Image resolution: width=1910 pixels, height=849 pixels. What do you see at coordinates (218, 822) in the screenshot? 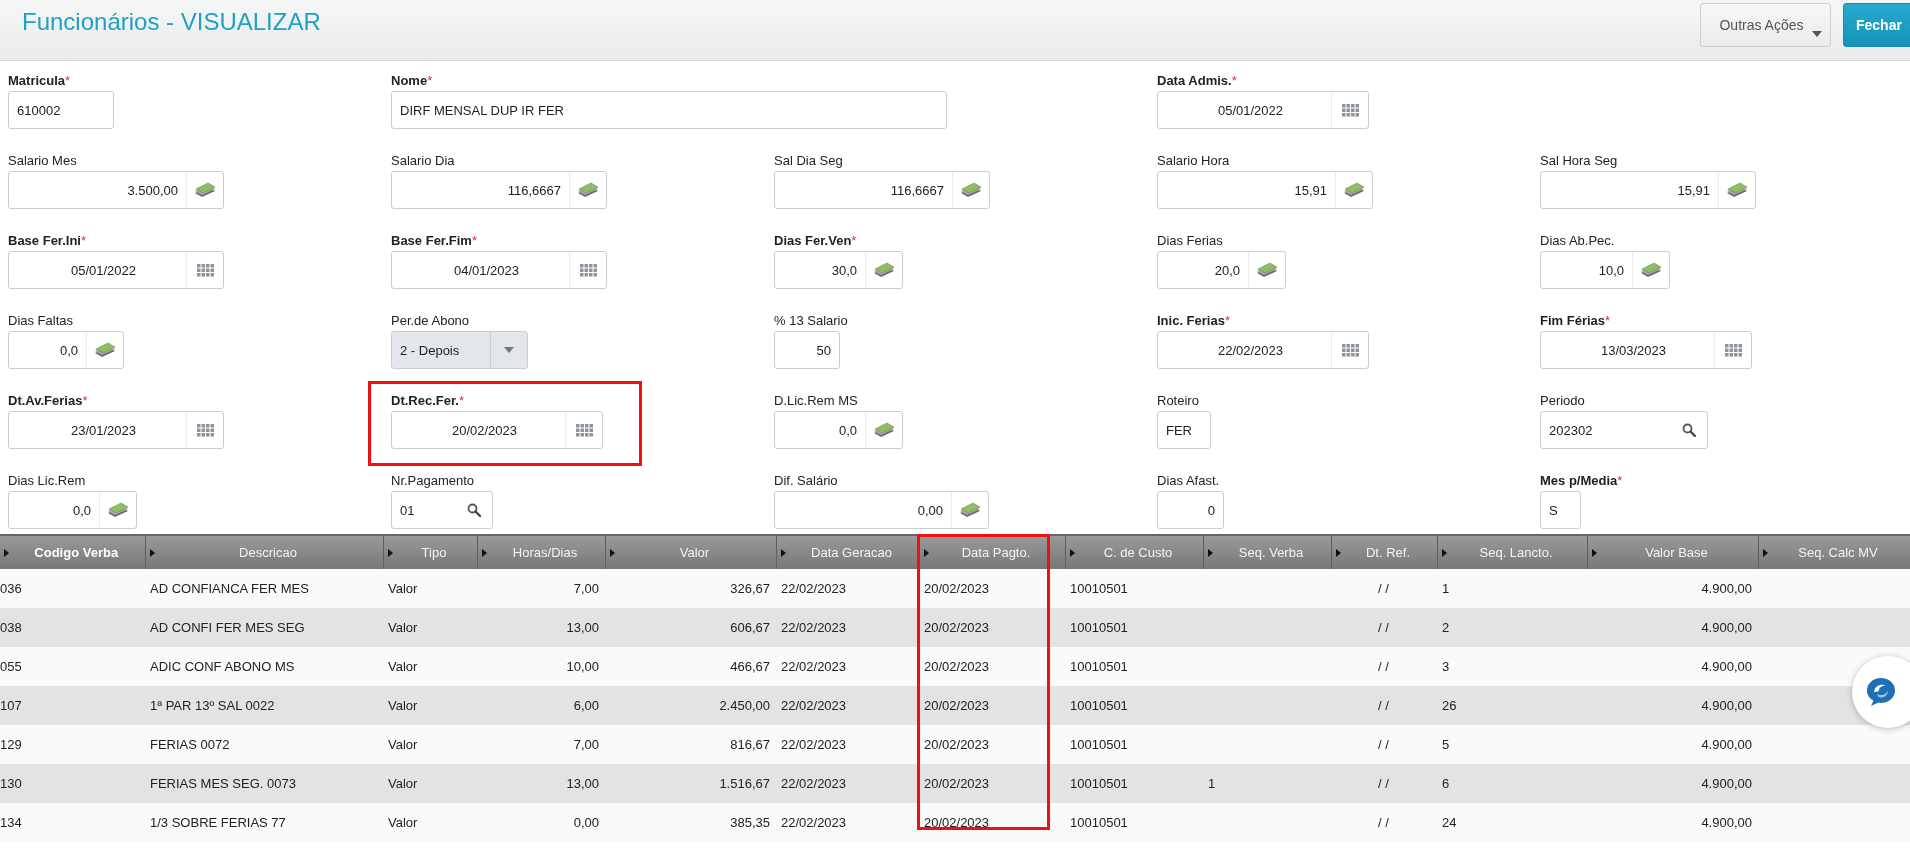
I see `table-cell: 1/3 SOBRE FERIAS 77` at bounding box center [218, 822].